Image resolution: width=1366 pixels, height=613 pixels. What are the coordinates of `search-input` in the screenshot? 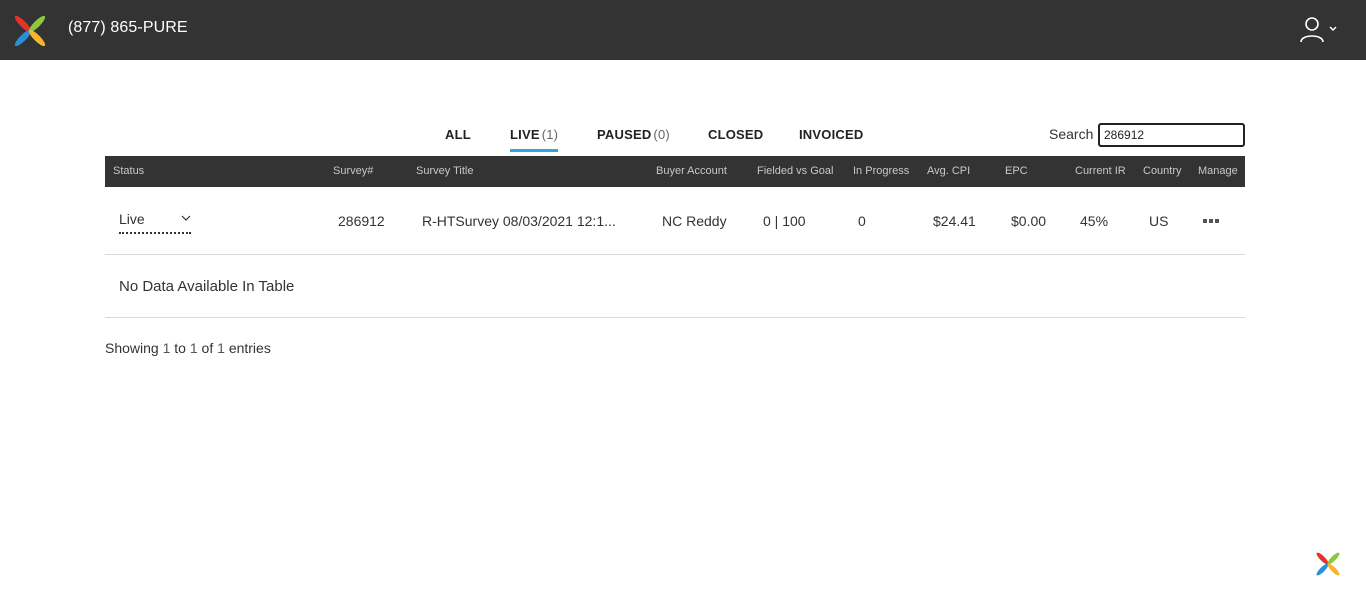 It's located at (1171, 135).